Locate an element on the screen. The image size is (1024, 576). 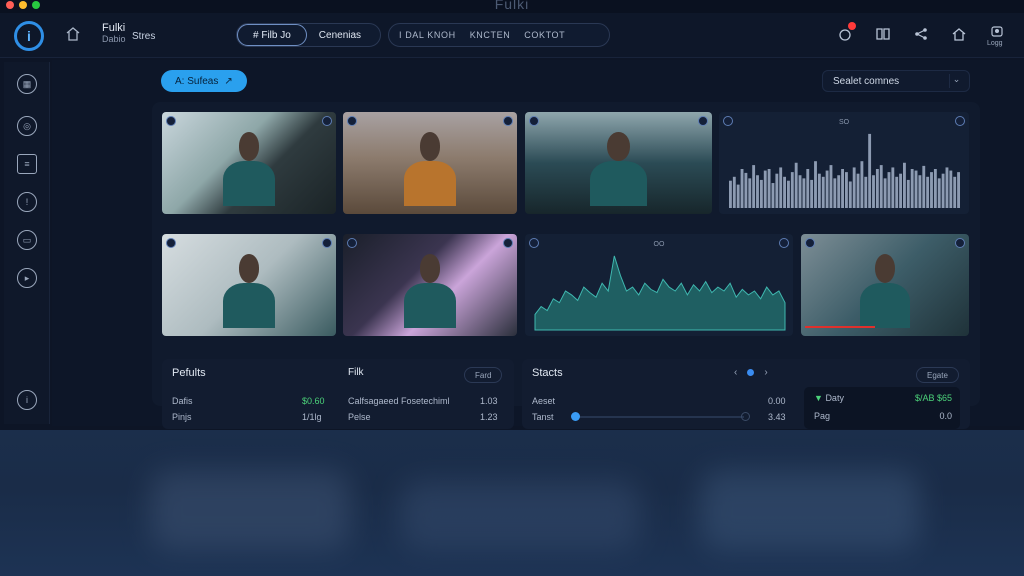
camera-tile: FispFispFiweFisp is located at coordinates (430, 292).